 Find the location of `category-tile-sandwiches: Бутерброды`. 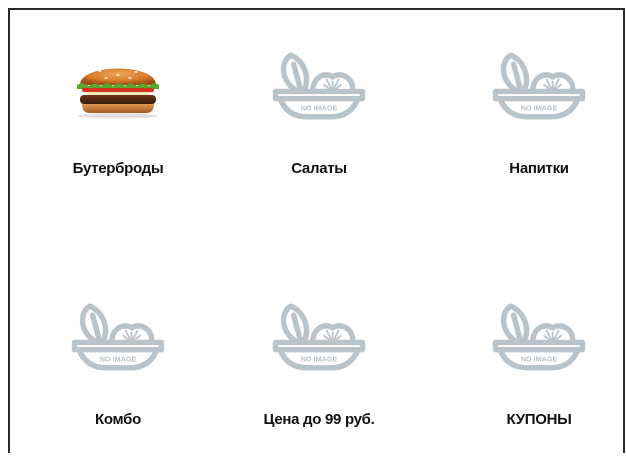

category-tile-sandwiches: Бутерброды is located at coordinates (118, 124).